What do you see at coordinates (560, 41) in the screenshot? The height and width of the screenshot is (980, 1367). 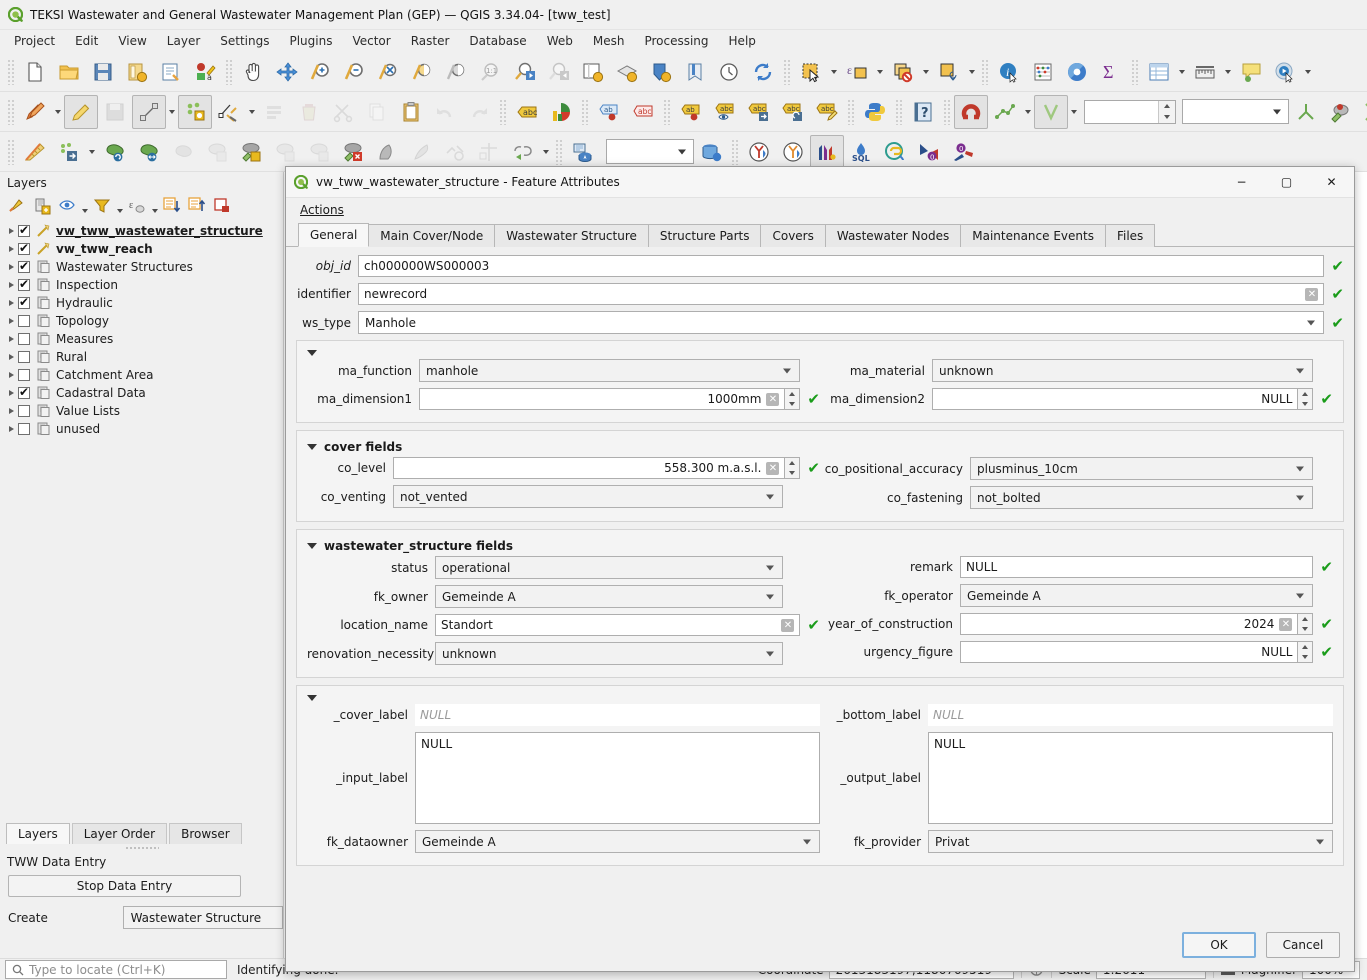 I see `menu-web: Web` at bounding box center [560, 41].